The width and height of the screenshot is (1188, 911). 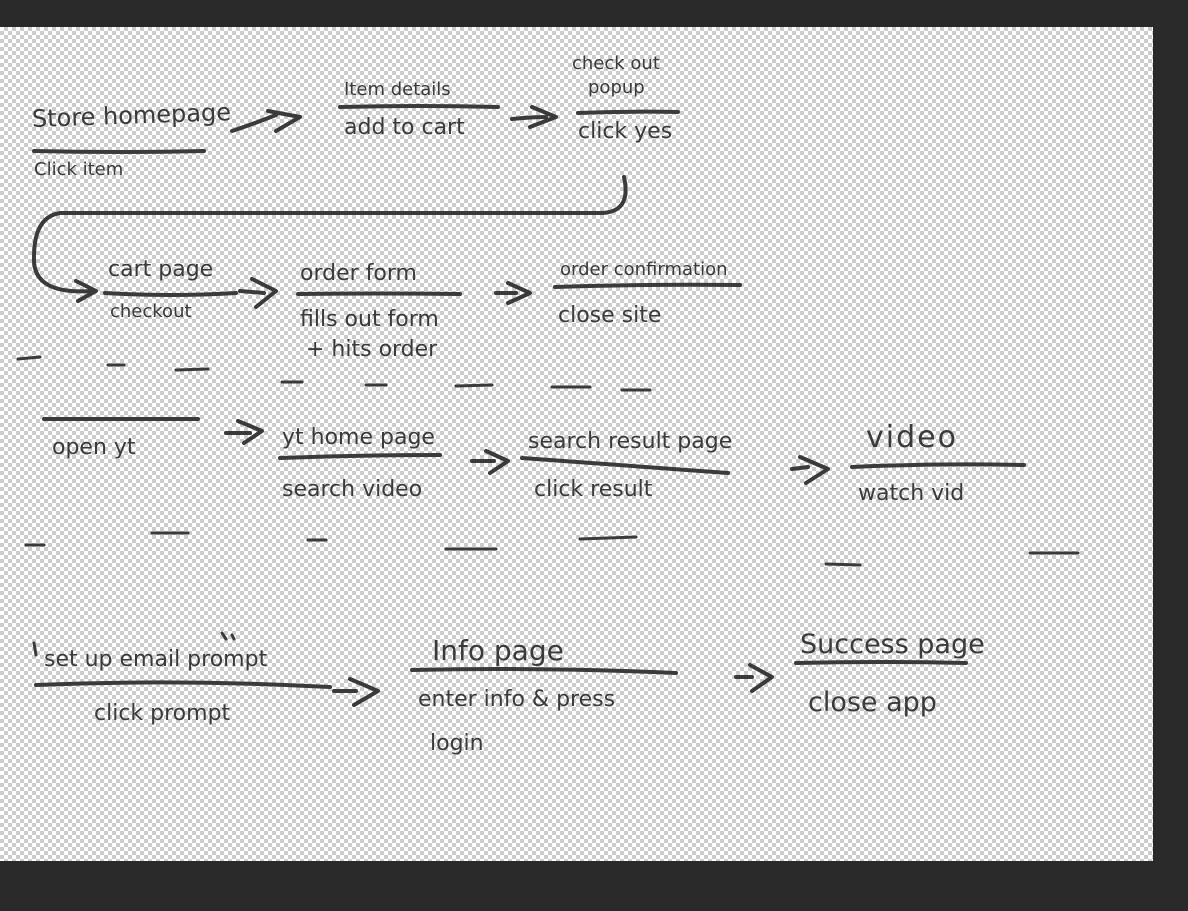 What do you see at coordinates (457, 743) in the screenshot?
I see `action-login: login` at bounding box center [457, 743].